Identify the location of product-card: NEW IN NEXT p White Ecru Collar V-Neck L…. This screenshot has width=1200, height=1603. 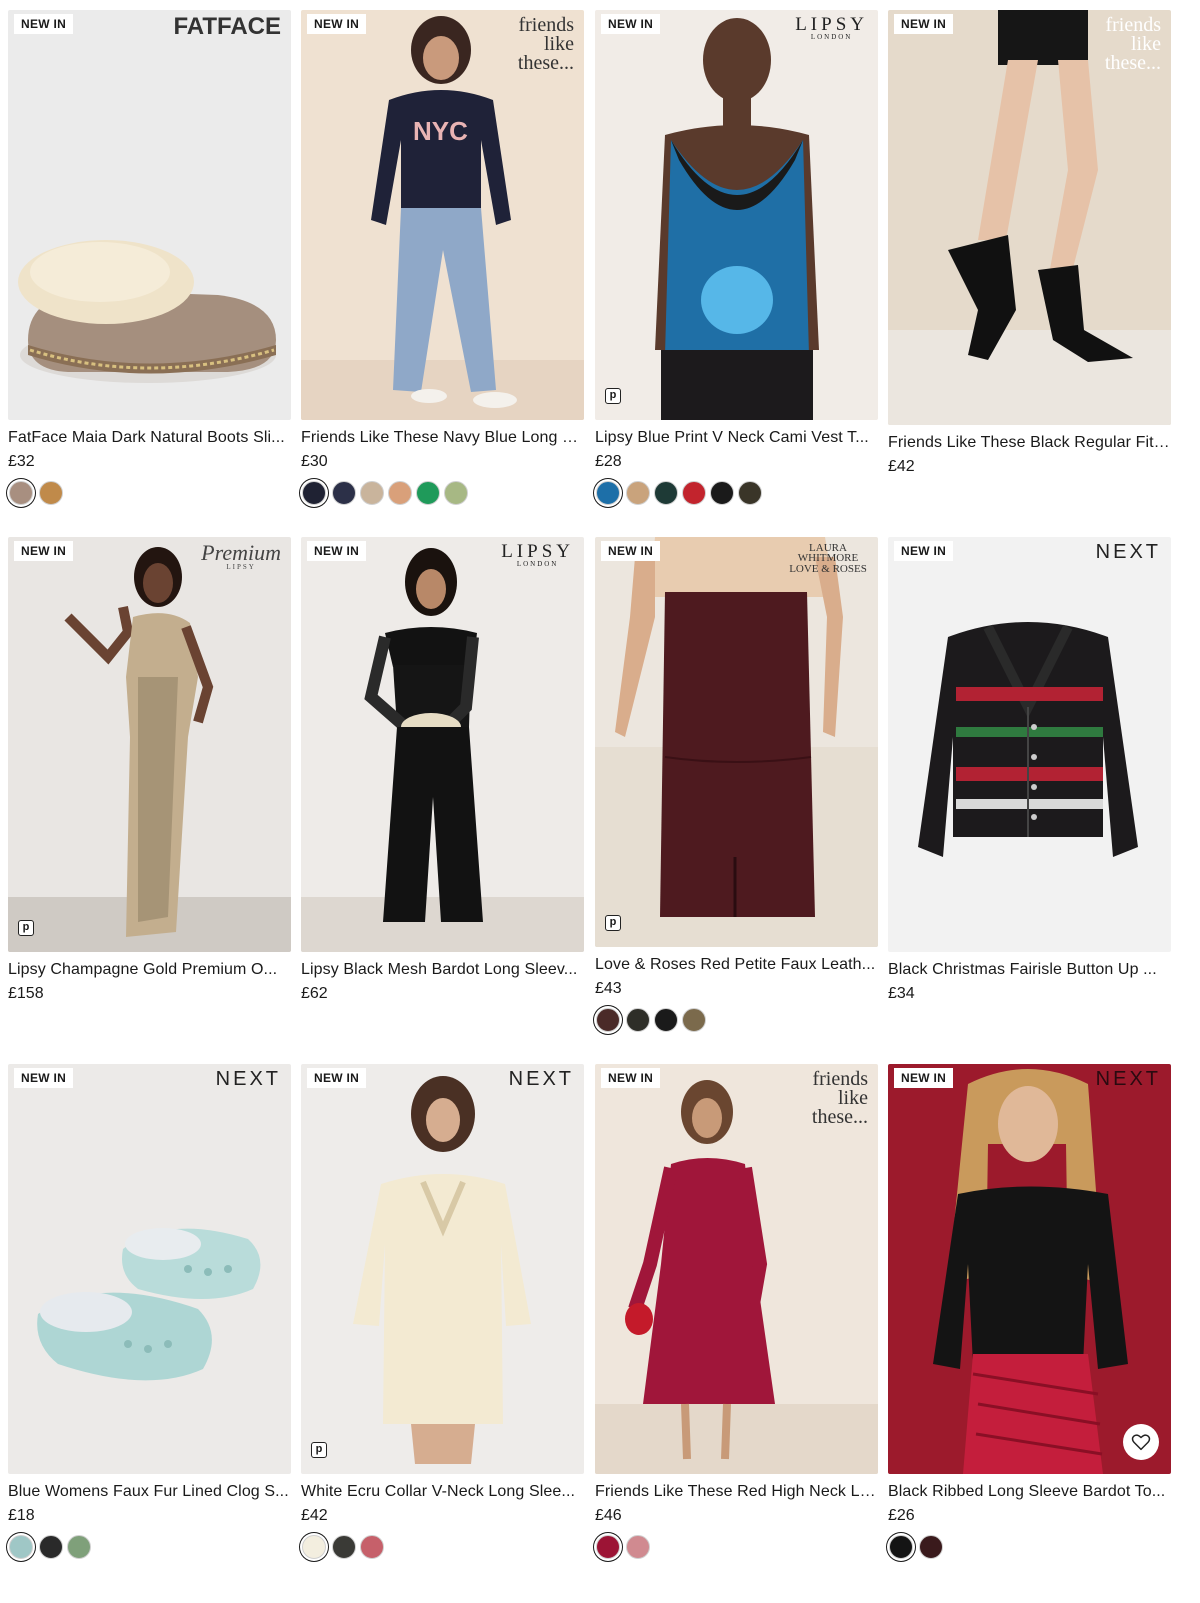
(442, 1311).